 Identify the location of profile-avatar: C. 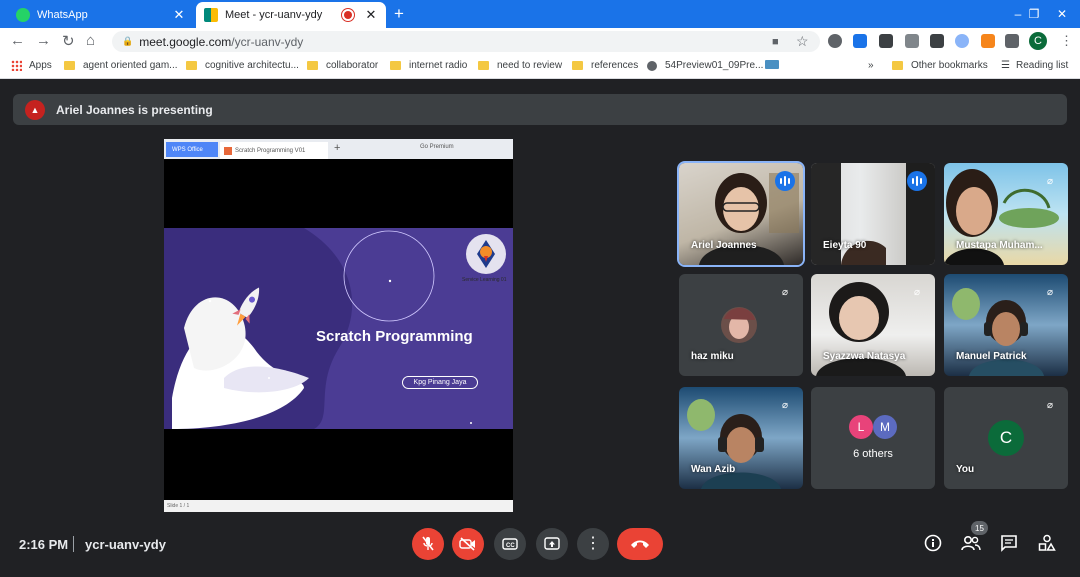
(1038, 41).